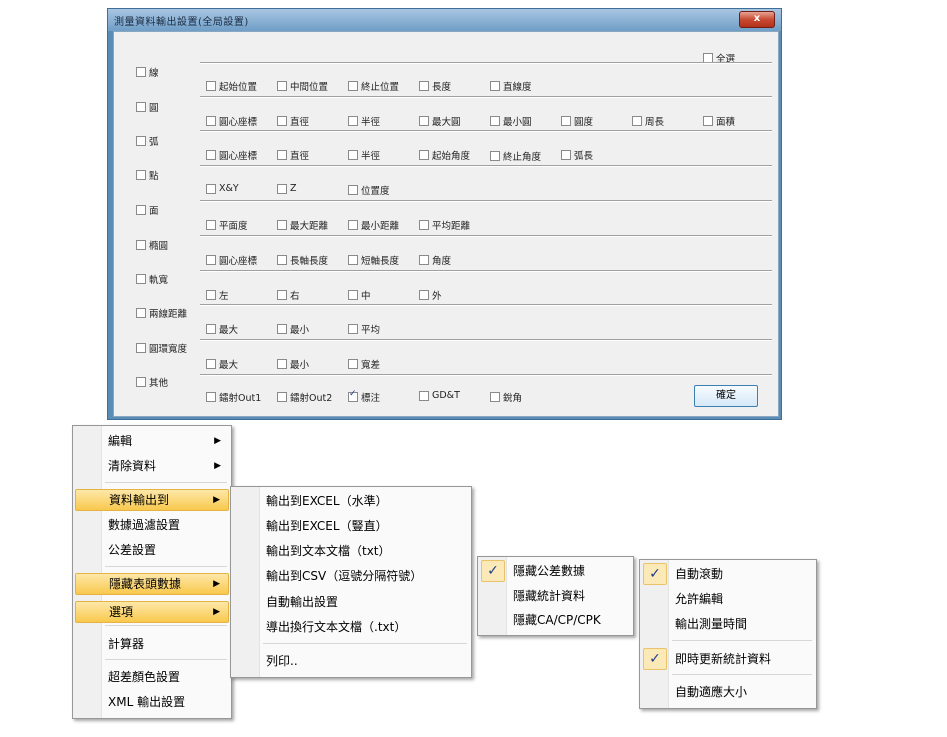 The image size is (947, 737). I want to click on menu-item-edit: 編輯 ▶, so click(152, 441).